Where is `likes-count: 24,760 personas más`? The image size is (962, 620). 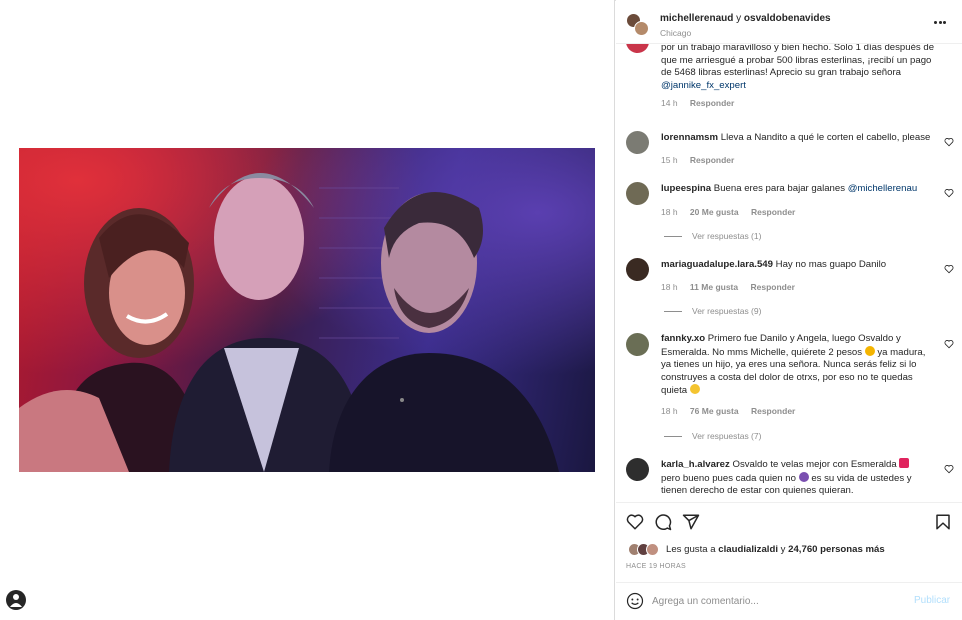 likes-count: 24,760 personas más is located at coordinates (836, 549).